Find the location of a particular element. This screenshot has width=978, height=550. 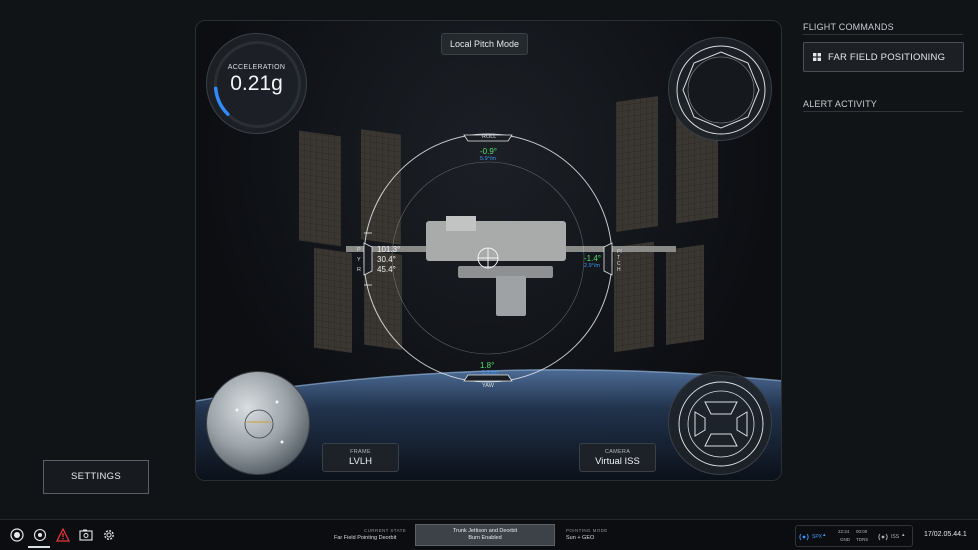

trunk-jettison-status: Trunk Jettison and Deorbit Burn Enabled is located at coordinates (485, 535).